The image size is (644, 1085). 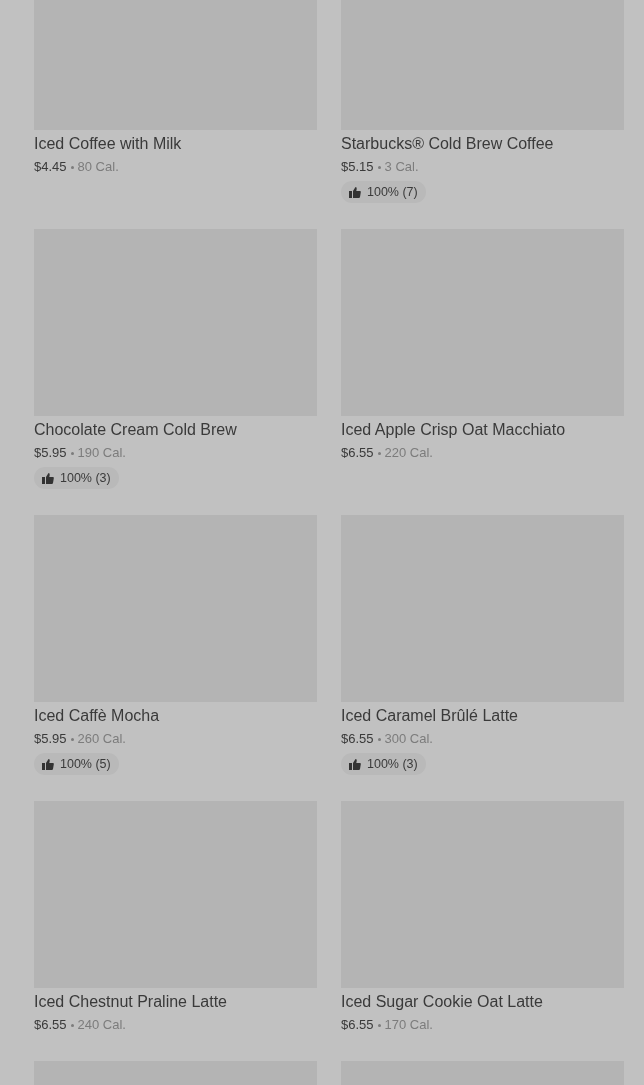 What do you see at coordinates (408, 1025) in the screenshot?
I see `calories: 170 Cal.` at bounding box center [408, 1025].